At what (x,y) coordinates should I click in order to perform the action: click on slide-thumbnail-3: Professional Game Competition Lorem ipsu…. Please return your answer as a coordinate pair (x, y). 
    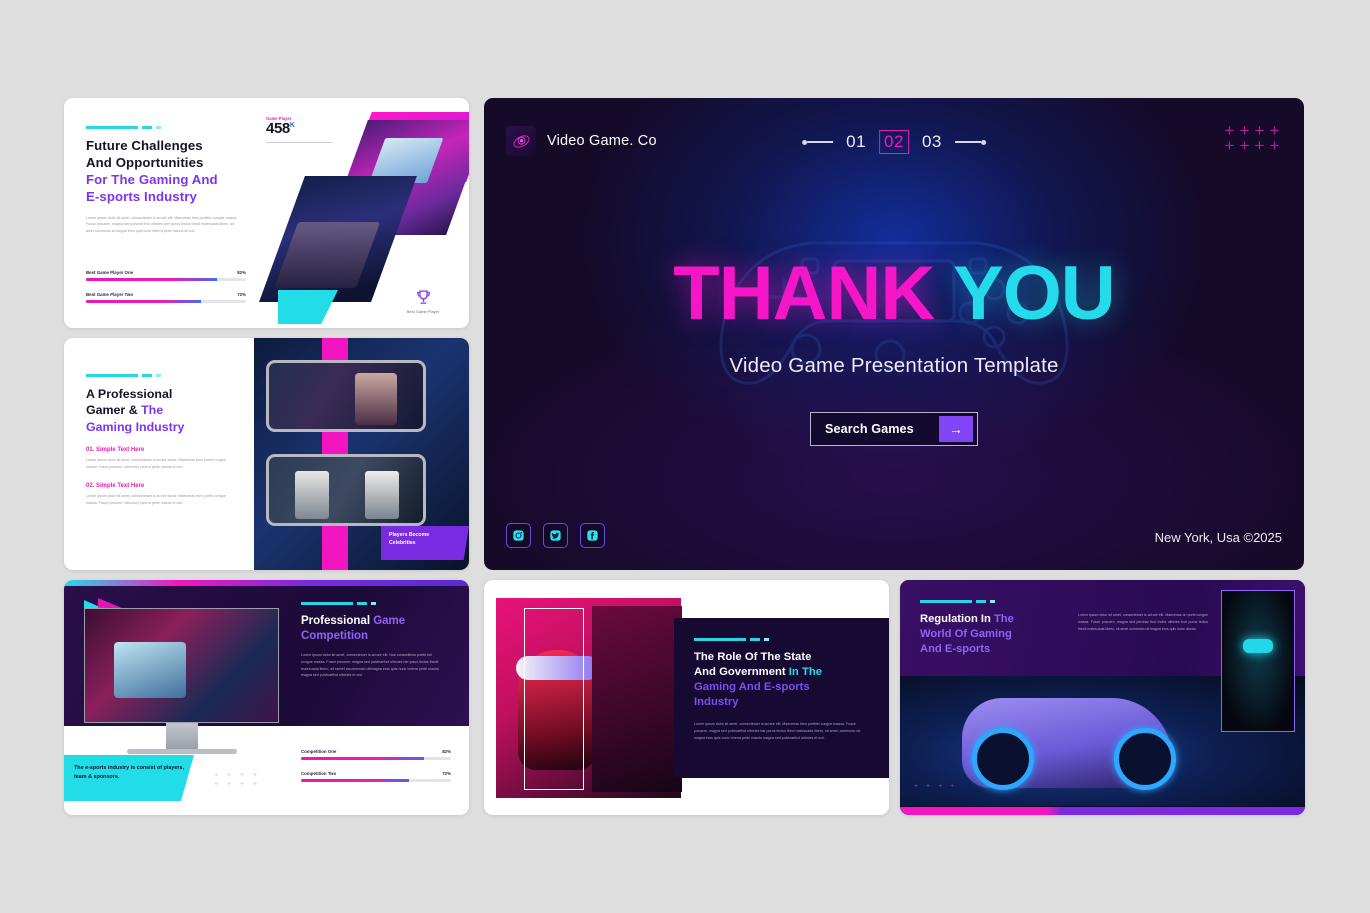
    Looking at the image, I should click on (266, 697).